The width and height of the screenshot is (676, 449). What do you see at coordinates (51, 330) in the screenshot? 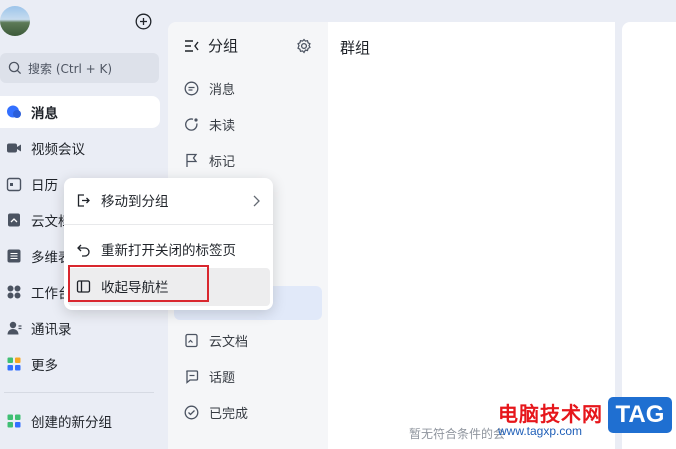
I see `nav-item-label: 通讯录` at bounding box center [51, 330].